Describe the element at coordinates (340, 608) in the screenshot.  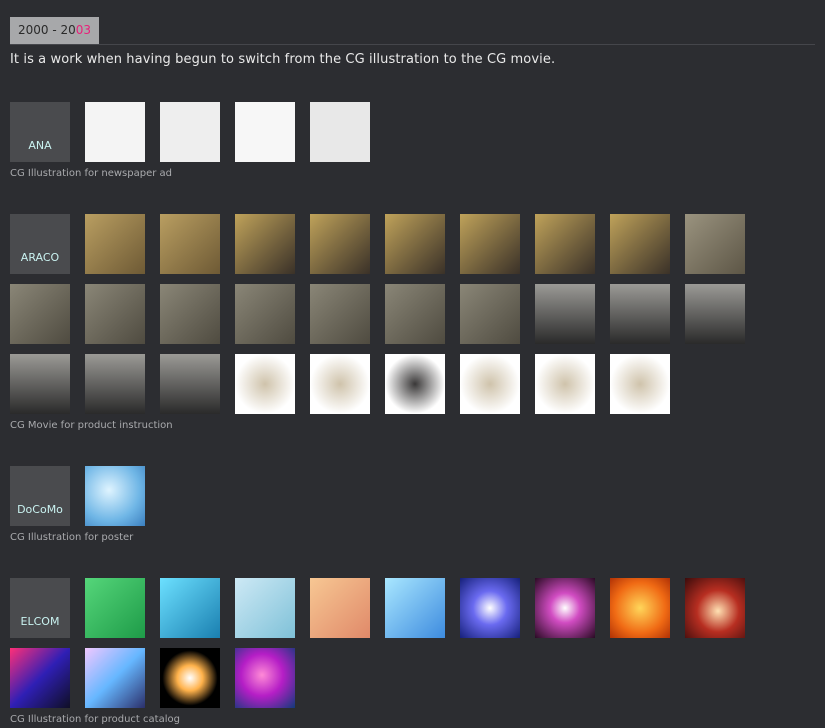
I see `thumbnail-abstract-peach` at that location.